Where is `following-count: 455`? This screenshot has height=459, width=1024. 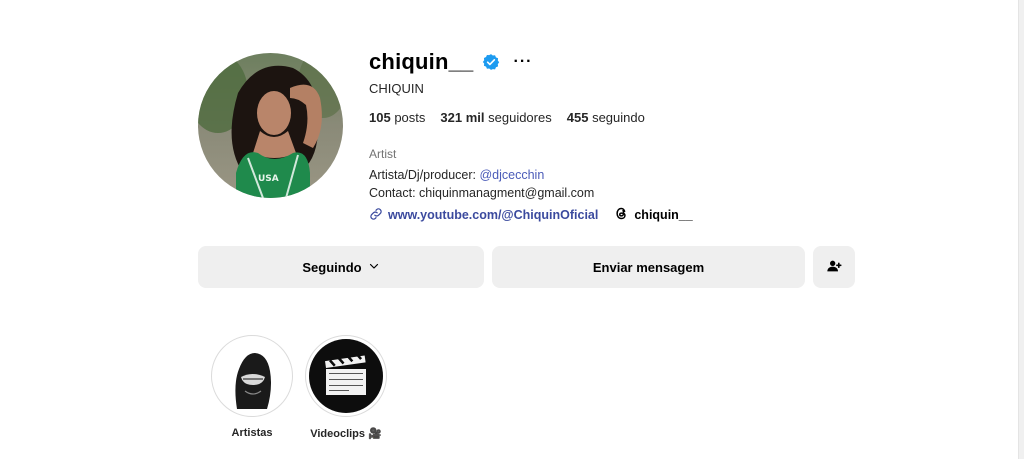 following-count: 455 is located at coordinates (577, 117).